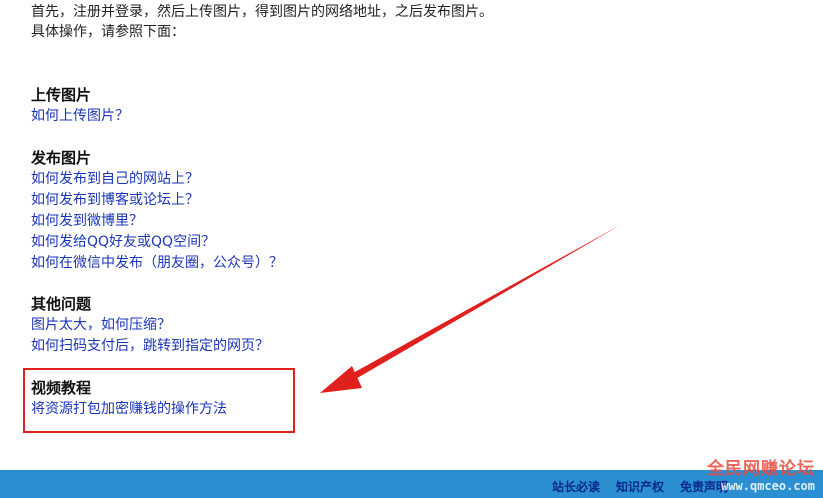  I want to click on watermark-logo: 全民网赚论坛 www.qmceo.com, so click(761, 473).